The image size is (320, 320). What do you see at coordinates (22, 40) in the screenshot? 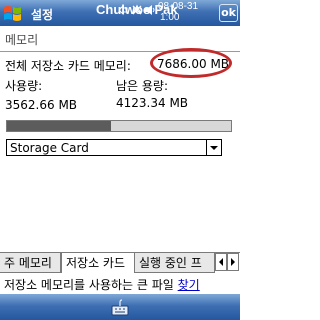
I see `page-title: 메모리` at bounding box center [22, 40].